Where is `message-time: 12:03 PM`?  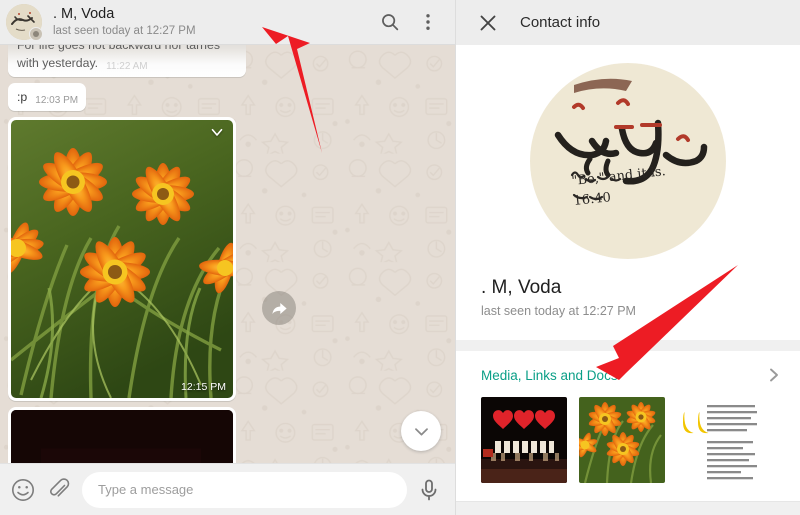
message-time: 12:03 PM is located at coordinates (57, 100).